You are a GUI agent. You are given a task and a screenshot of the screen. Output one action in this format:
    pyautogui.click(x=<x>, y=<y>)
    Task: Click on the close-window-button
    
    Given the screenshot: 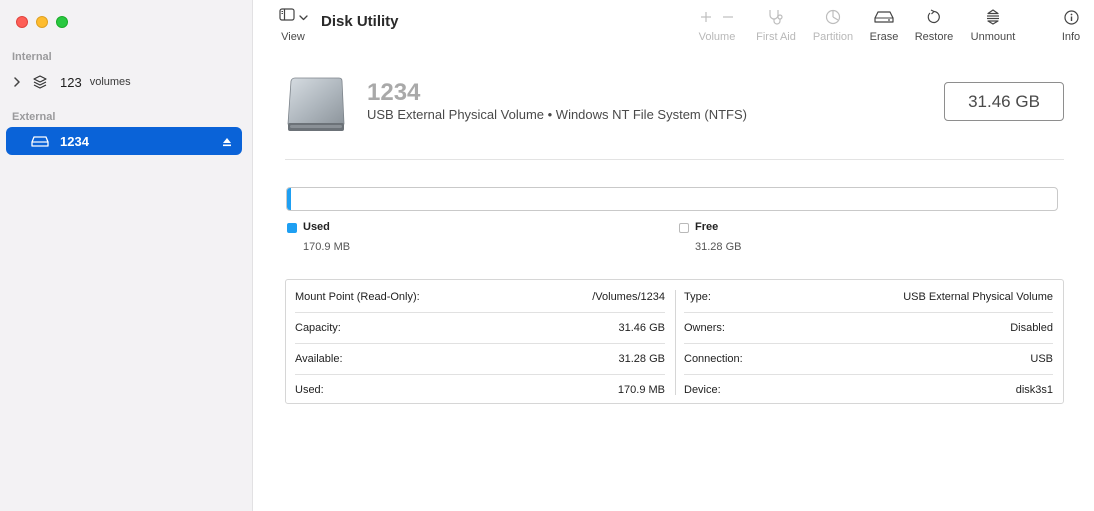 What is the action you would take?
    pyautogui.click(x=22, y=22)
    